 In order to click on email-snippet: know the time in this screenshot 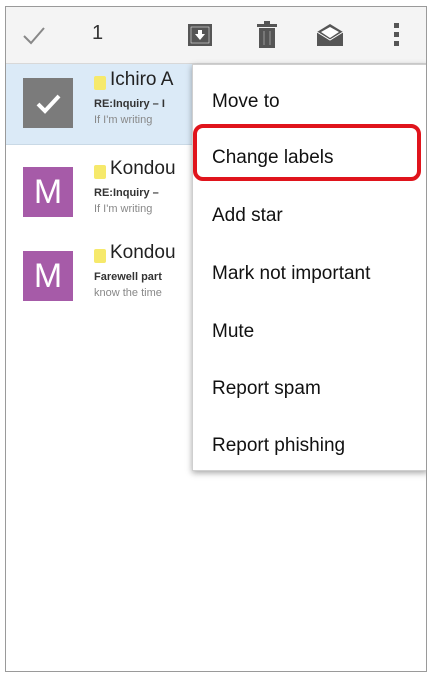, I will do `click(128, 293)`.